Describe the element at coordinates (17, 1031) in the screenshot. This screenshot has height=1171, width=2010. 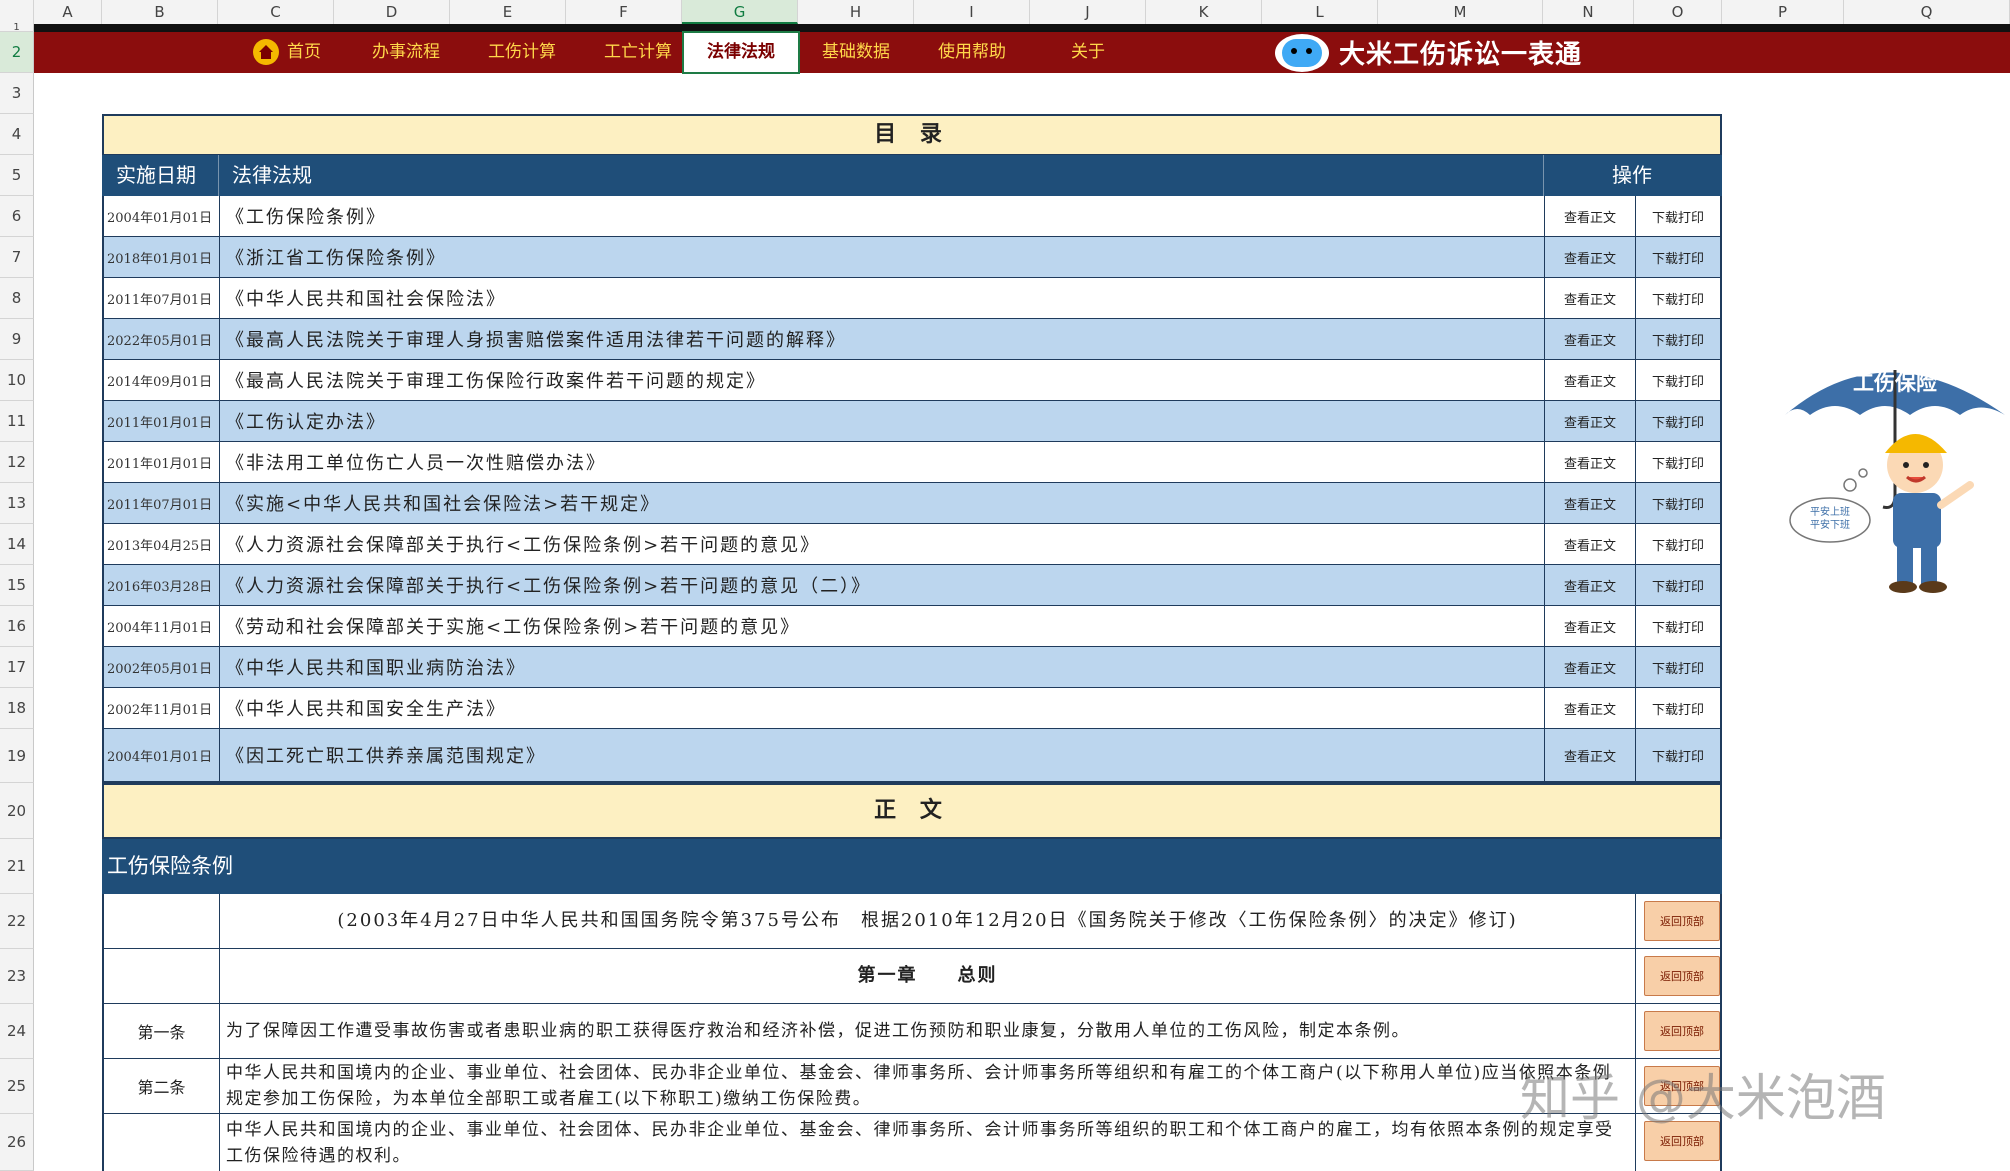
I see `row-header: 24` at that location.